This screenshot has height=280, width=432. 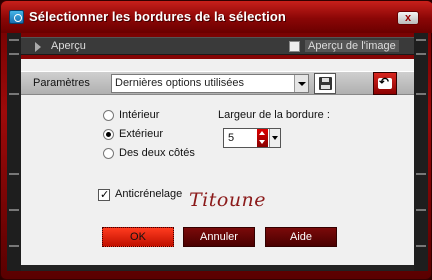 I want to click on antialias-checkbox, so click(x=104, y=194).